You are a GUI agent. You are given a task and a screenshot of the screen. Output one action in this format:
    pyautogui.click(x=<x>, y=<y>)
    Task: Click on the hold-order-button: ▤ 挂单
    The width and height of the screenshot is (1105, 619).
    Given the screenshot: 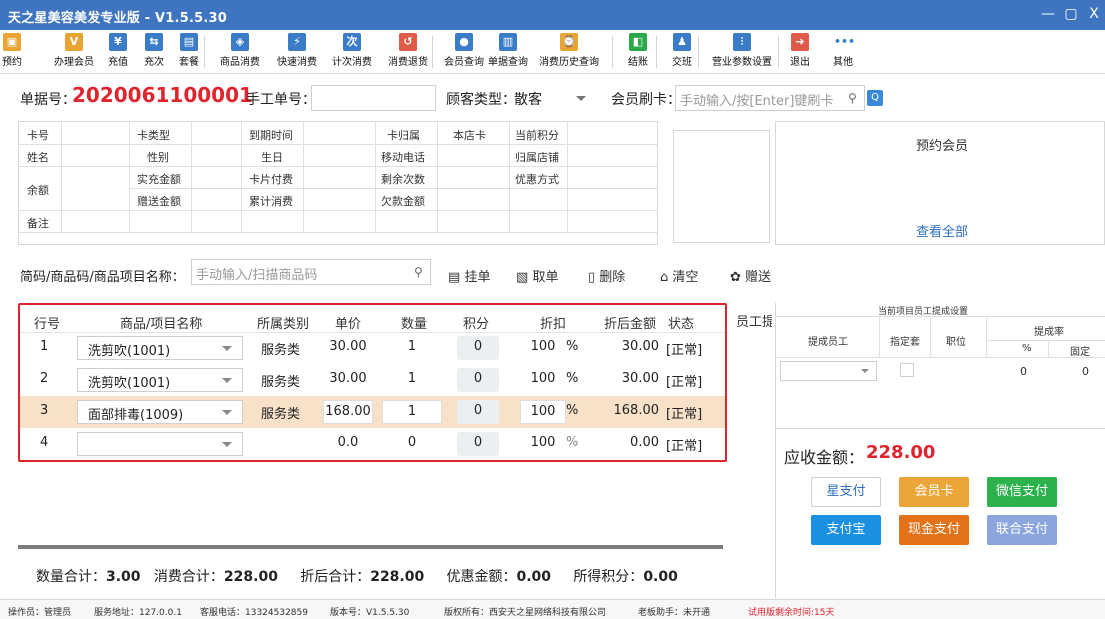 What is the action you would take?
    pyautogui.click(x=469, y=275)
    